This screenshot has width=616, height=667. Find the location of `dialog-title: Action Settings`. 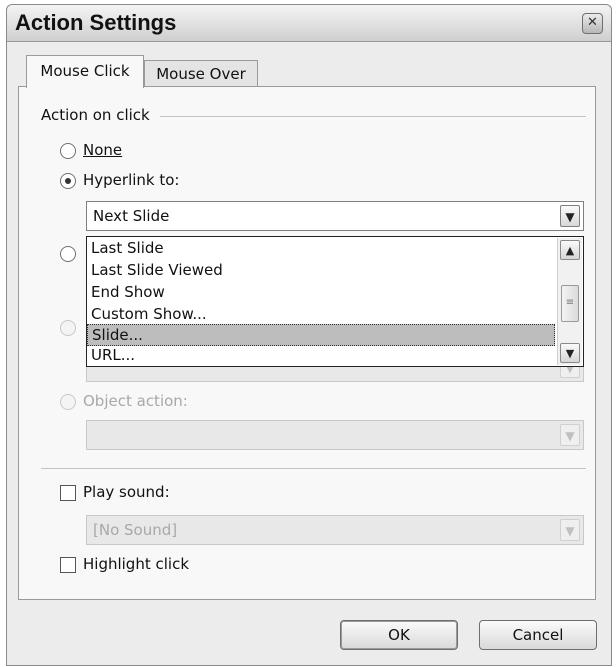

dialog-title: Action Settings is located at coordinates (96, 22).